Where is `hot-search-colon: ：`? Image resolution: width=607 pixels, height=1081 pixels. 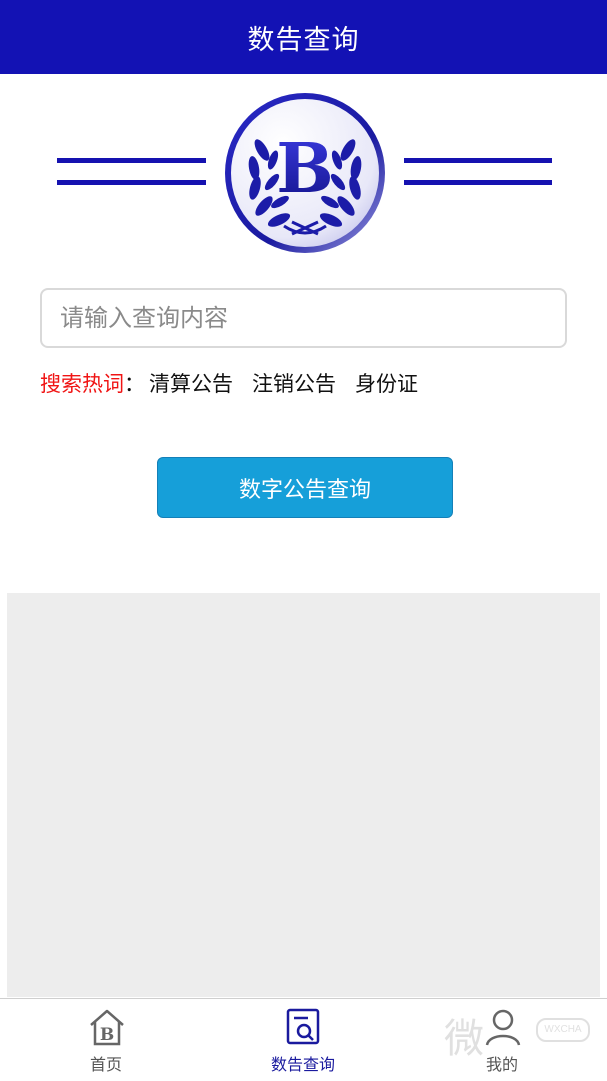 hot-search-colon: ： is located at coordinates (134, 384).